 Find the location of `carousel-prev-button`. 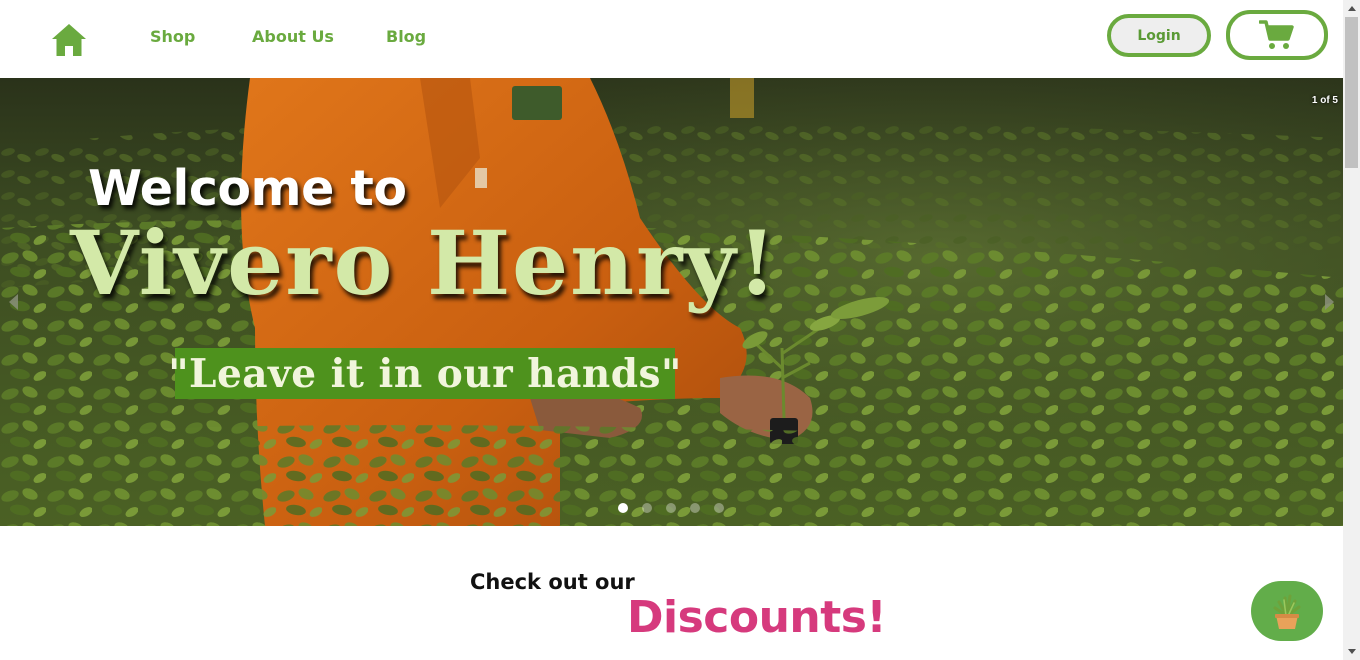

carousel-prev-button is located at coordinates (14, 302).